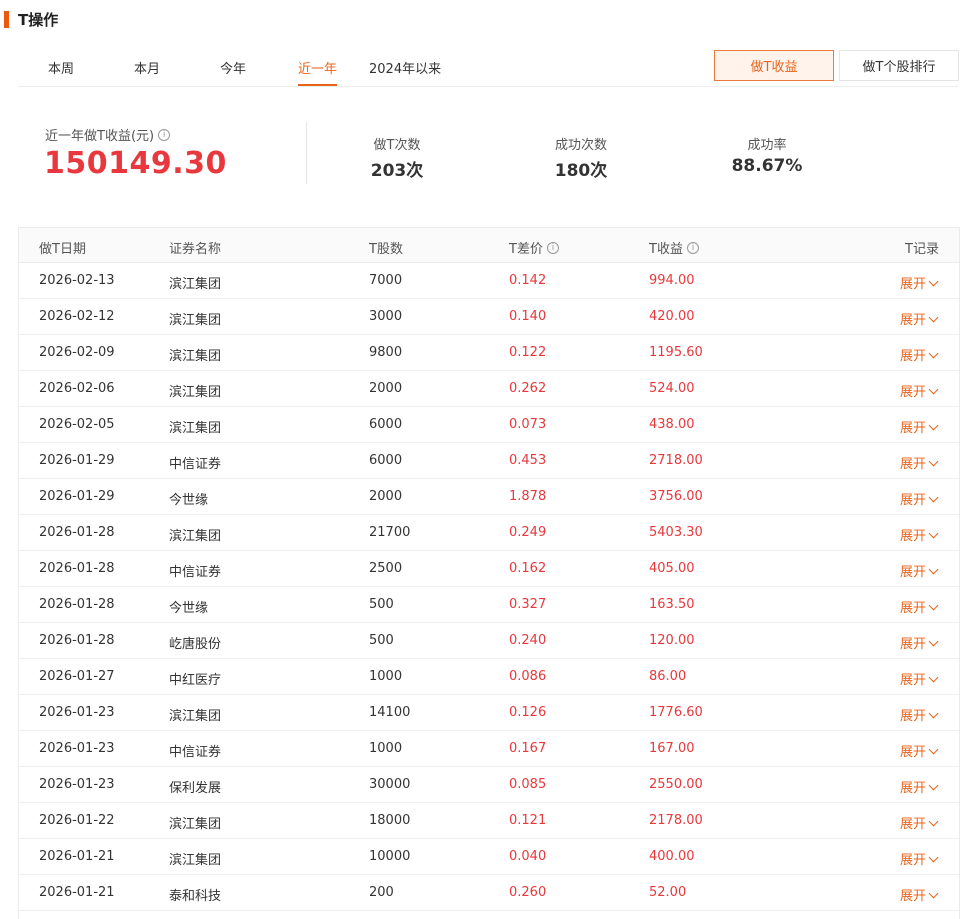 This screenshot has width=975, height=919. I want to click on cell-name: 中红医疗, so click(195, 678).